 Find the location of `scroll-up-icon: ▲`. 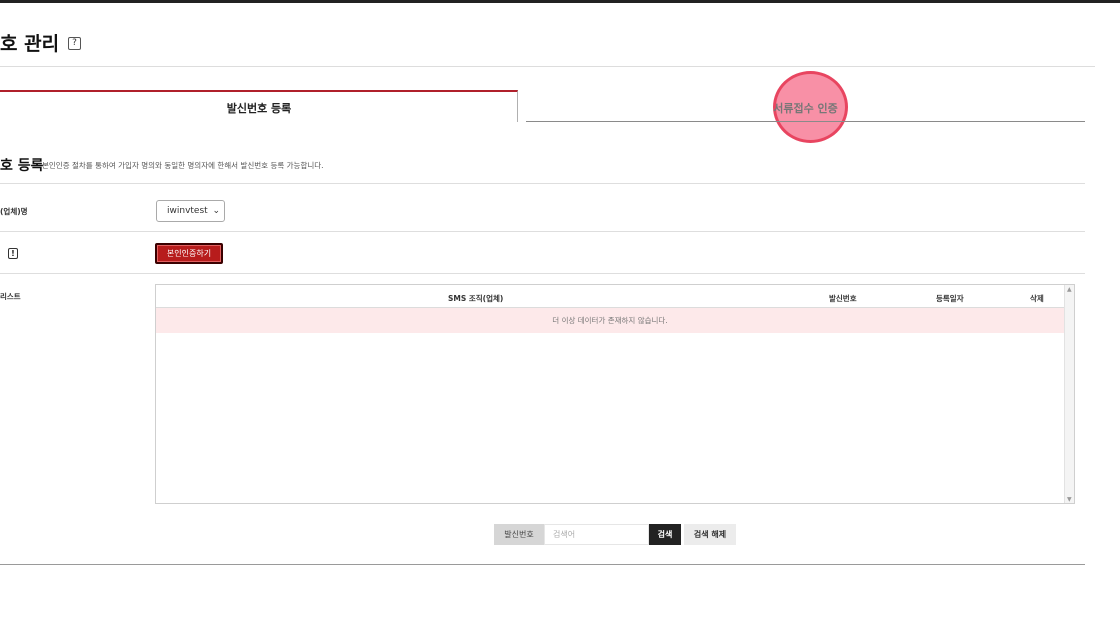

scroll-up-icon: ▲ is located at coordinates (1069, 289).